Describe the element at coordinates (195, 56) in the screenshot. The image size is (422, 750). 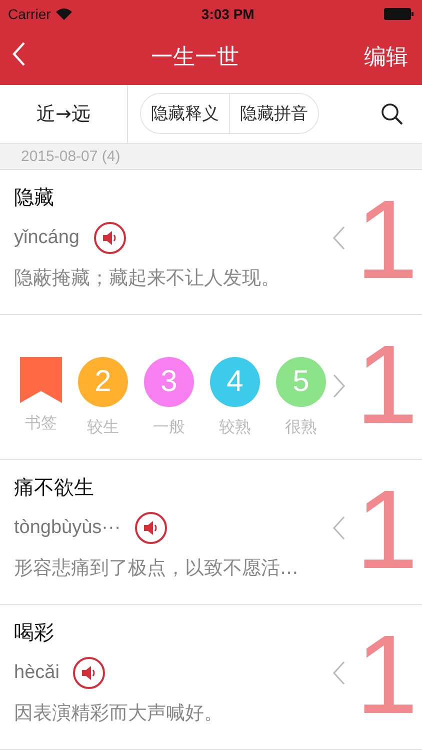
I see `nav-title: 一生一世` at that location.